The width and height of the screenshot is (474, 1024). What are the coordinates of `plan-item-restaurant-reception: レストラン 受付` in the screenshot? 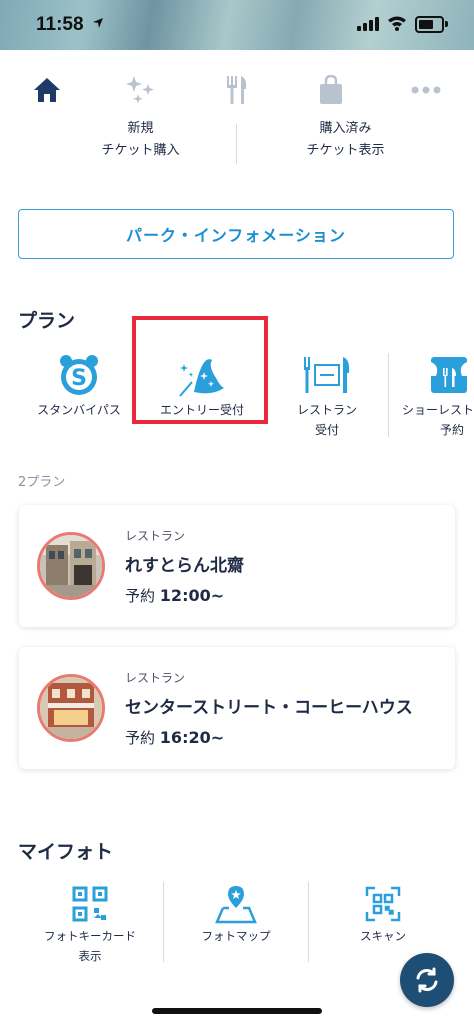 It's located at (327, 395).